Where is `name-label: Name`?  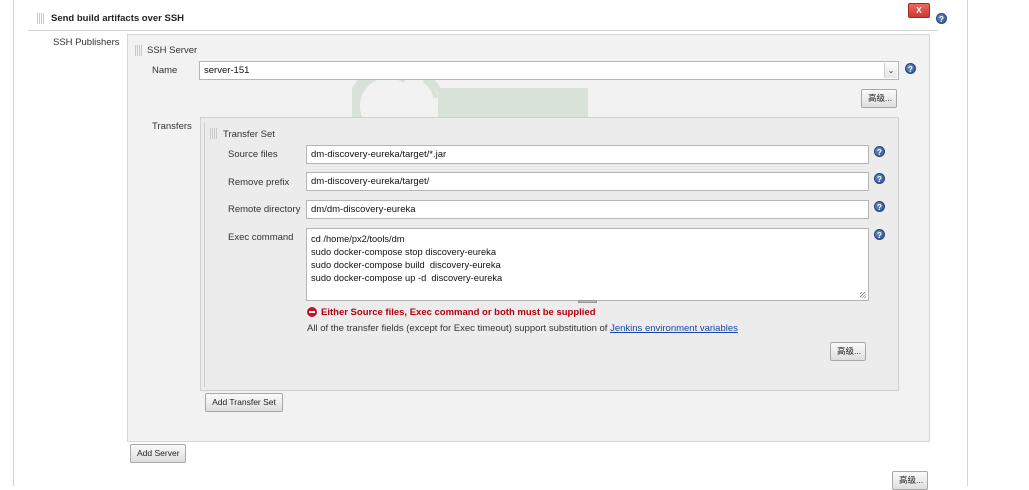 name-label: Name is located at coordinates (165, 70).